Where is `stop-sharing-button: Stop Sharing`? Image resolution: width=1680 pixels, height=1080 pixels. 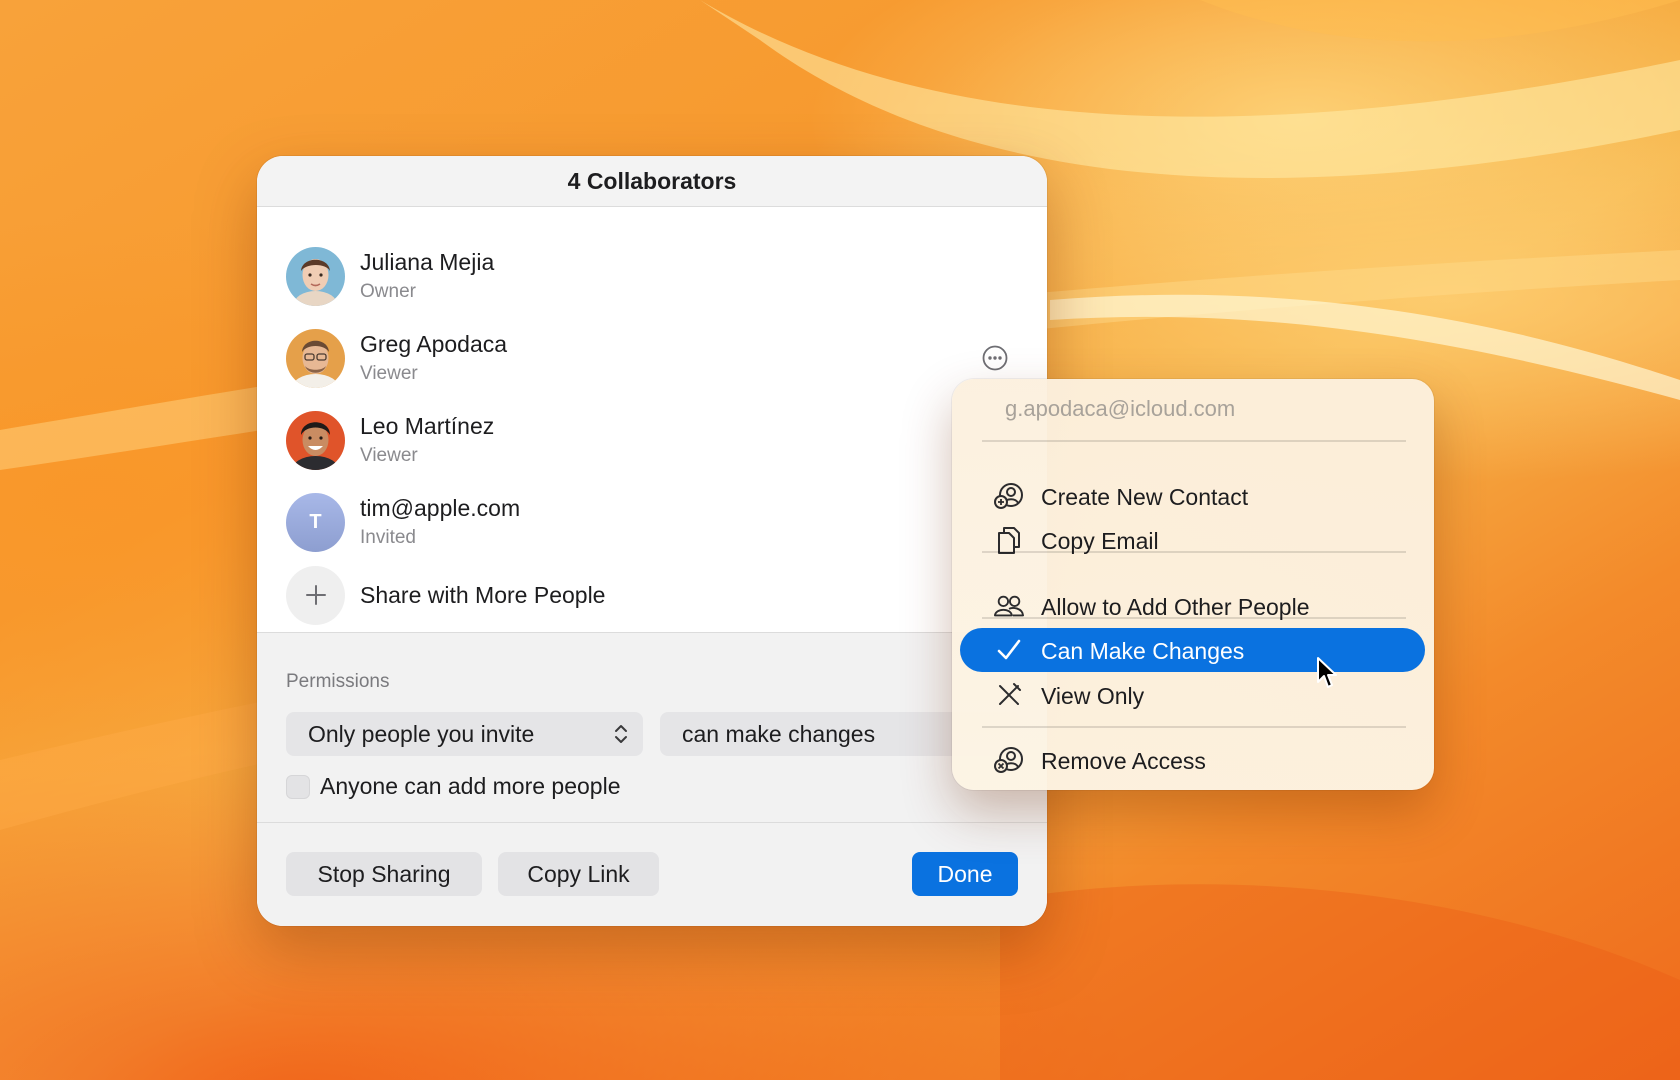
stop-sharing-button: Stop Sharing is located at coordinates (384, 874).